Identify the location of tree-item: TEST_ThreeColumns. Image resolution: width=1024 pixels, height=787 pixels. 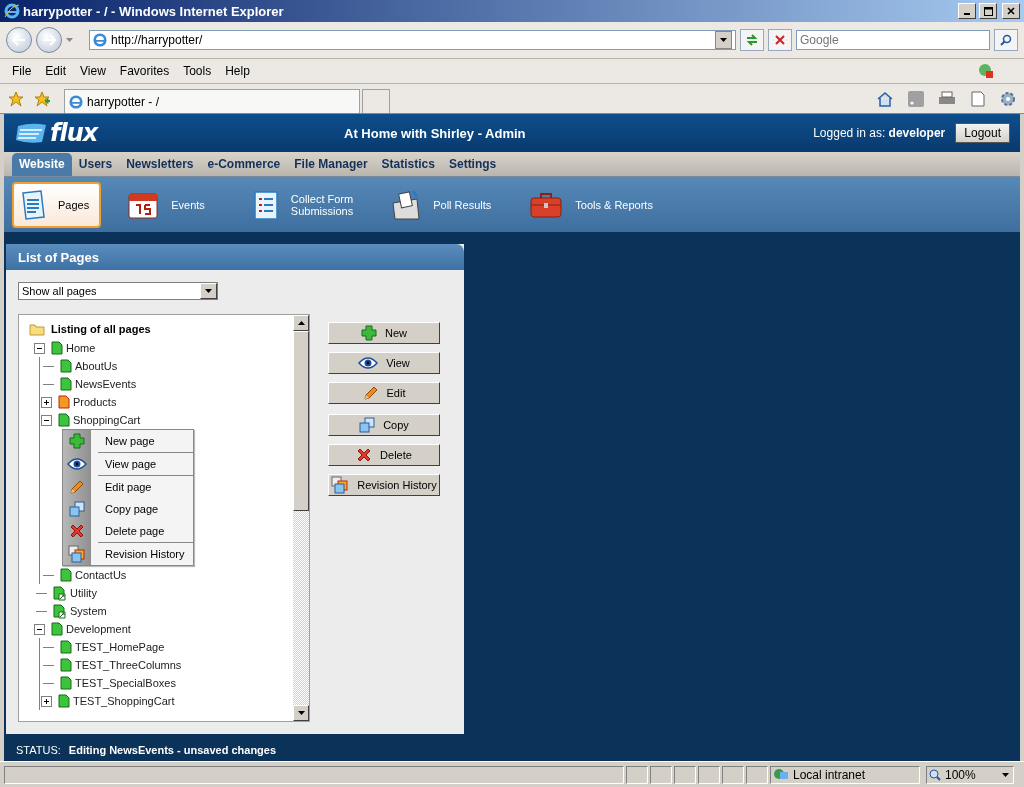
(128, 665).